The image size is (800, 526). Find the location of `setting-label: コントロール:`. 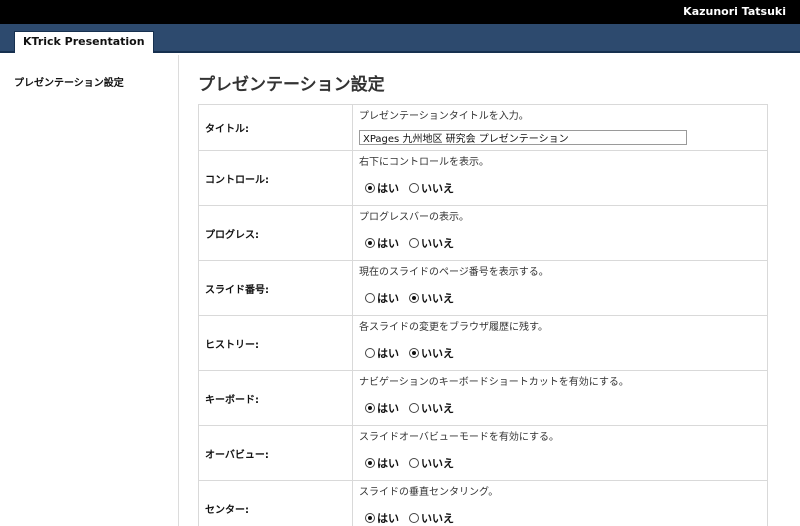

setting-label: コントロール: is located at coordinates (275, 178).